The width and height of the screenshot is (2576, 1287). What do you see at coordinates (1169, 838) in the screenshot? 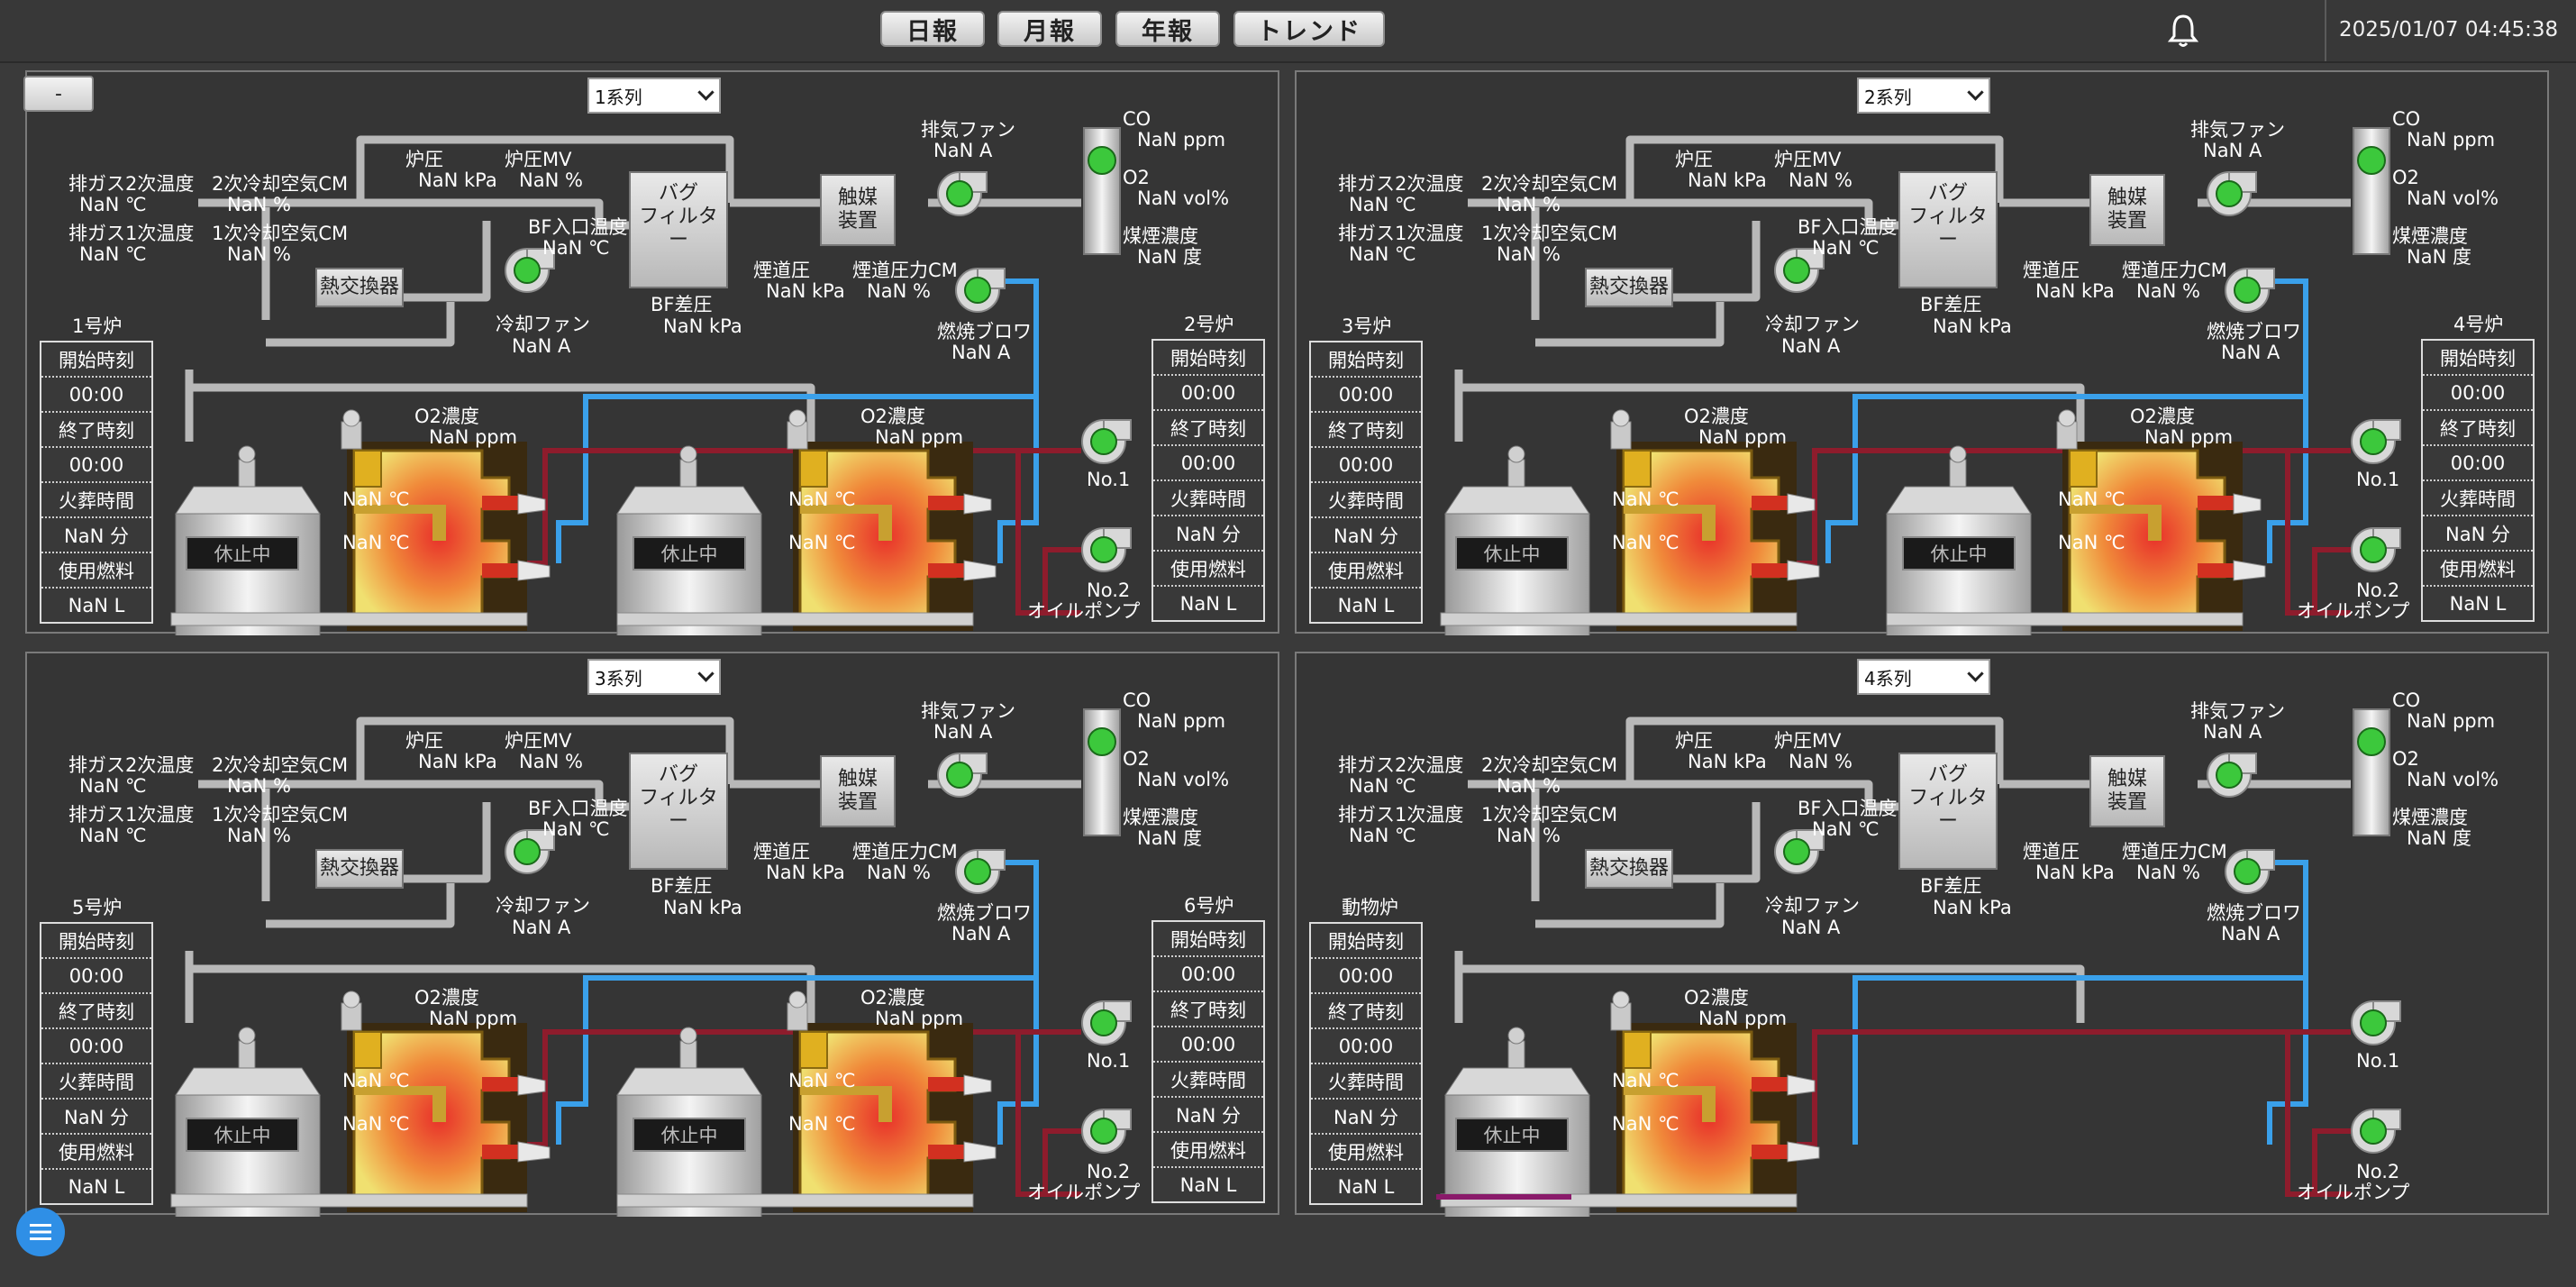
I see `smoke-value: NaN 度` at bounding box center [1169, 838].